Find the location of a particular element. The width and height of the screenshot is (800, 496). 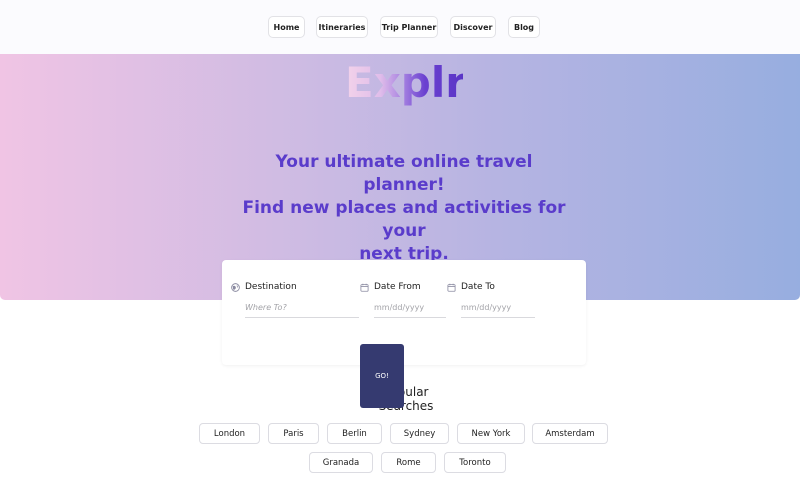

globe-icon is located at coordinates (235, 287).